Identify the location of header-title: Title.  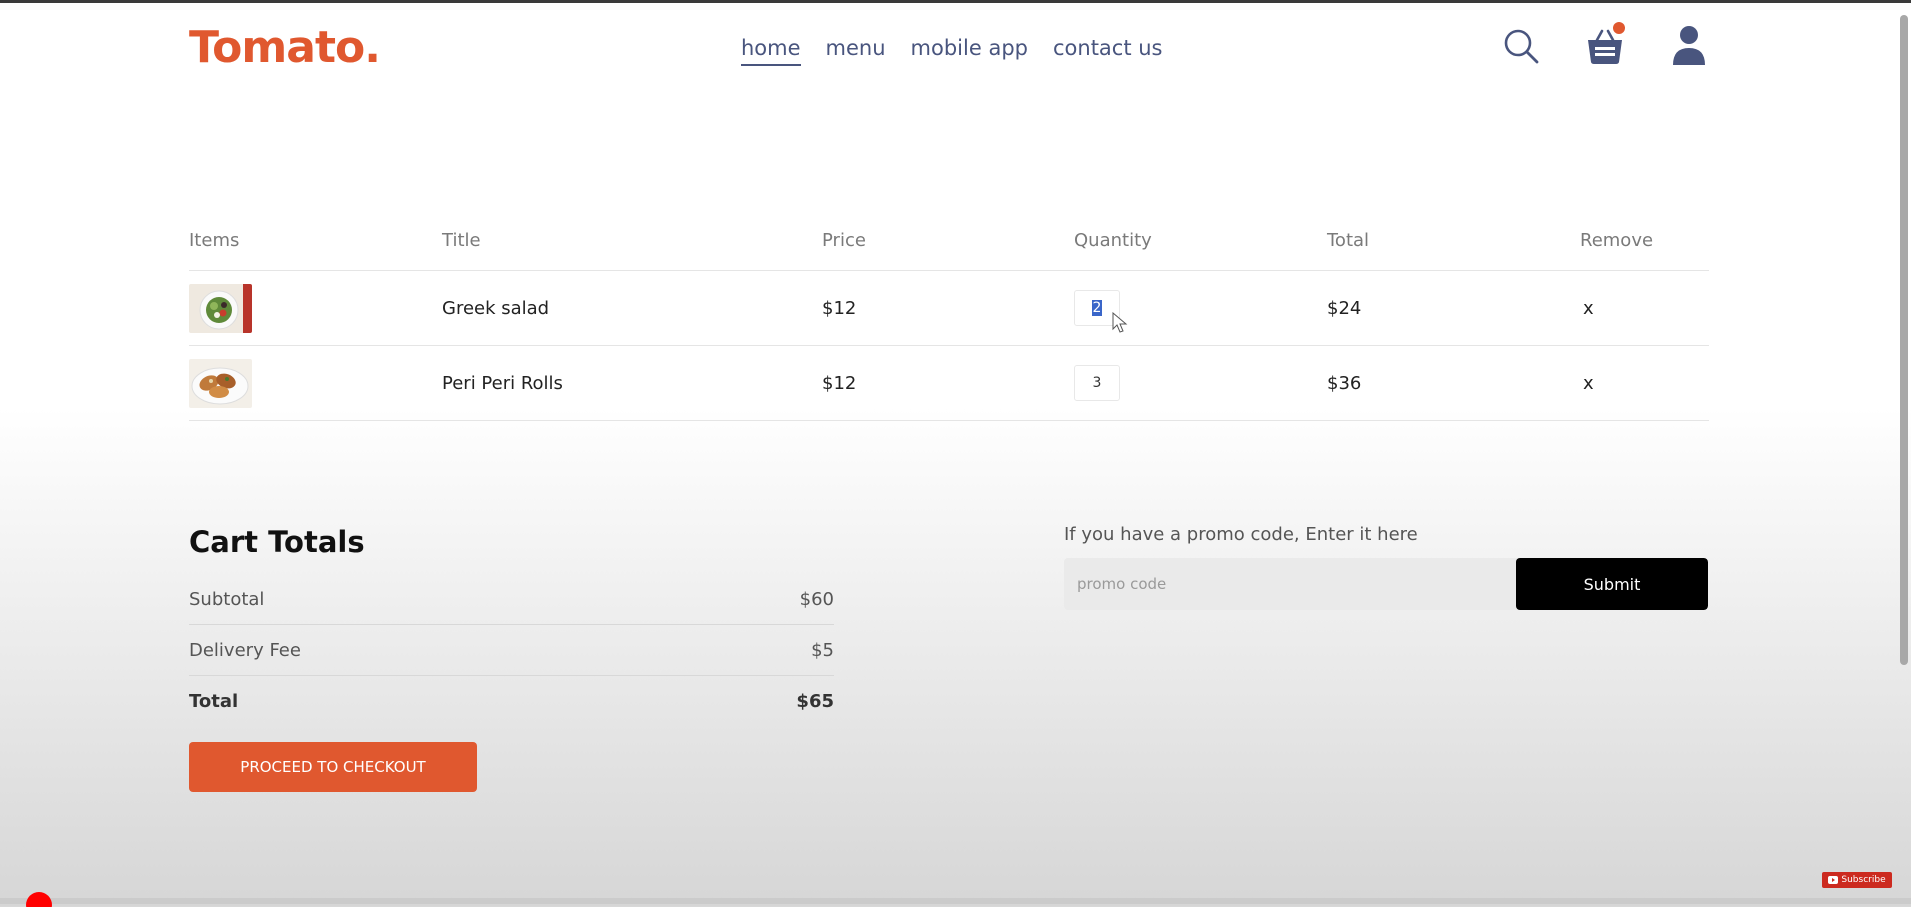
(461, 240).